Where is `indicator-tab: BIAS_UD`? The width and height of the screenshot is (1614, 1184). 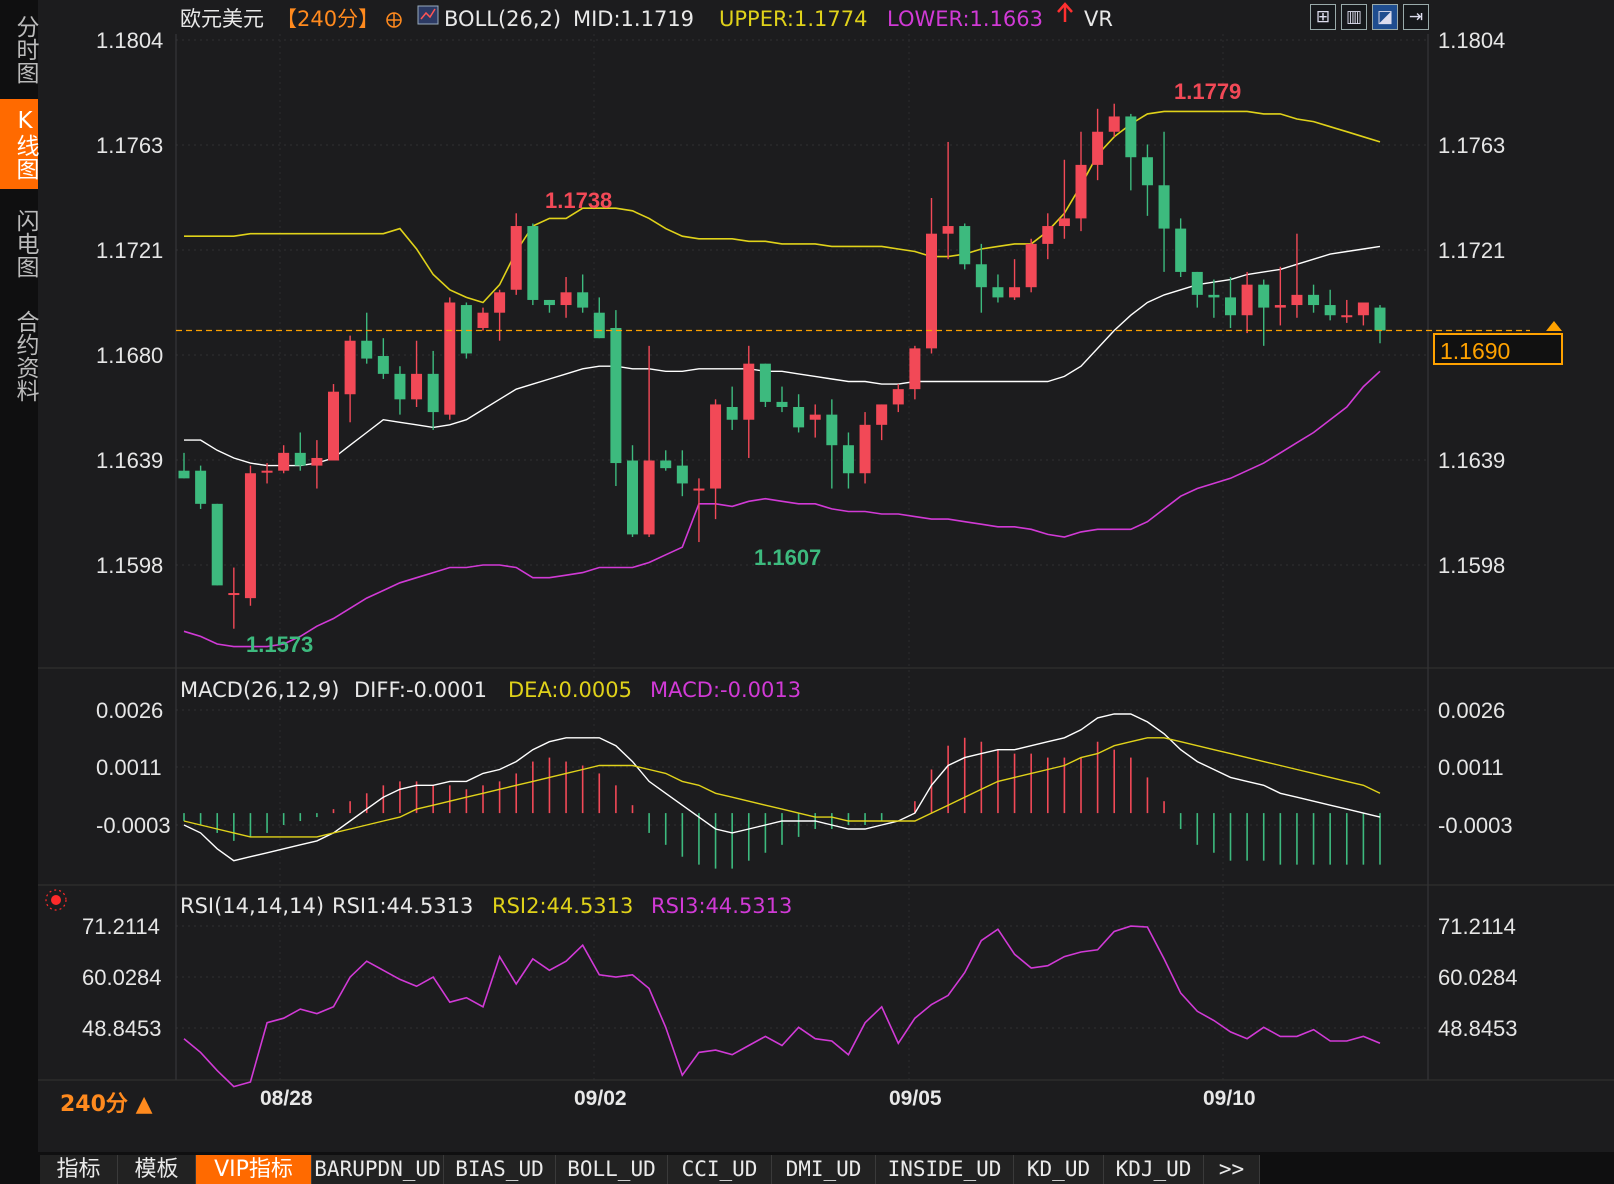 indicator-tab: BIAS_UD is located at coordinates (500, 1169).